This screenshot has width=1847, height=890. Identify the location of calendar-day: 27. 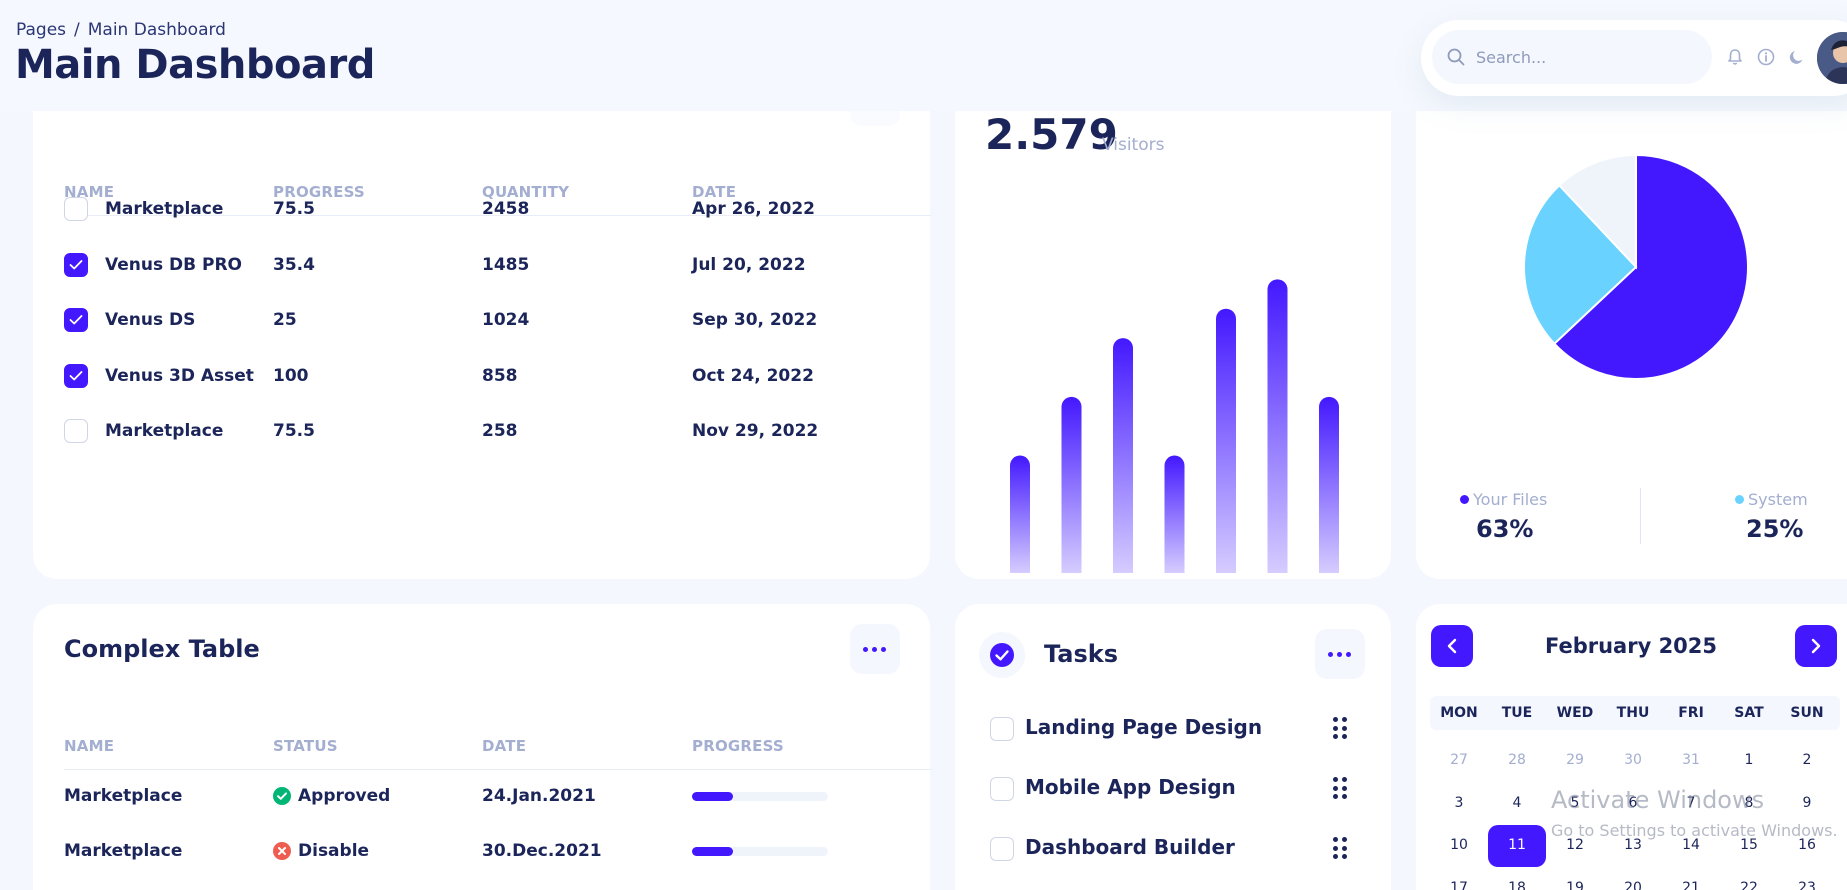
(1459, 760).